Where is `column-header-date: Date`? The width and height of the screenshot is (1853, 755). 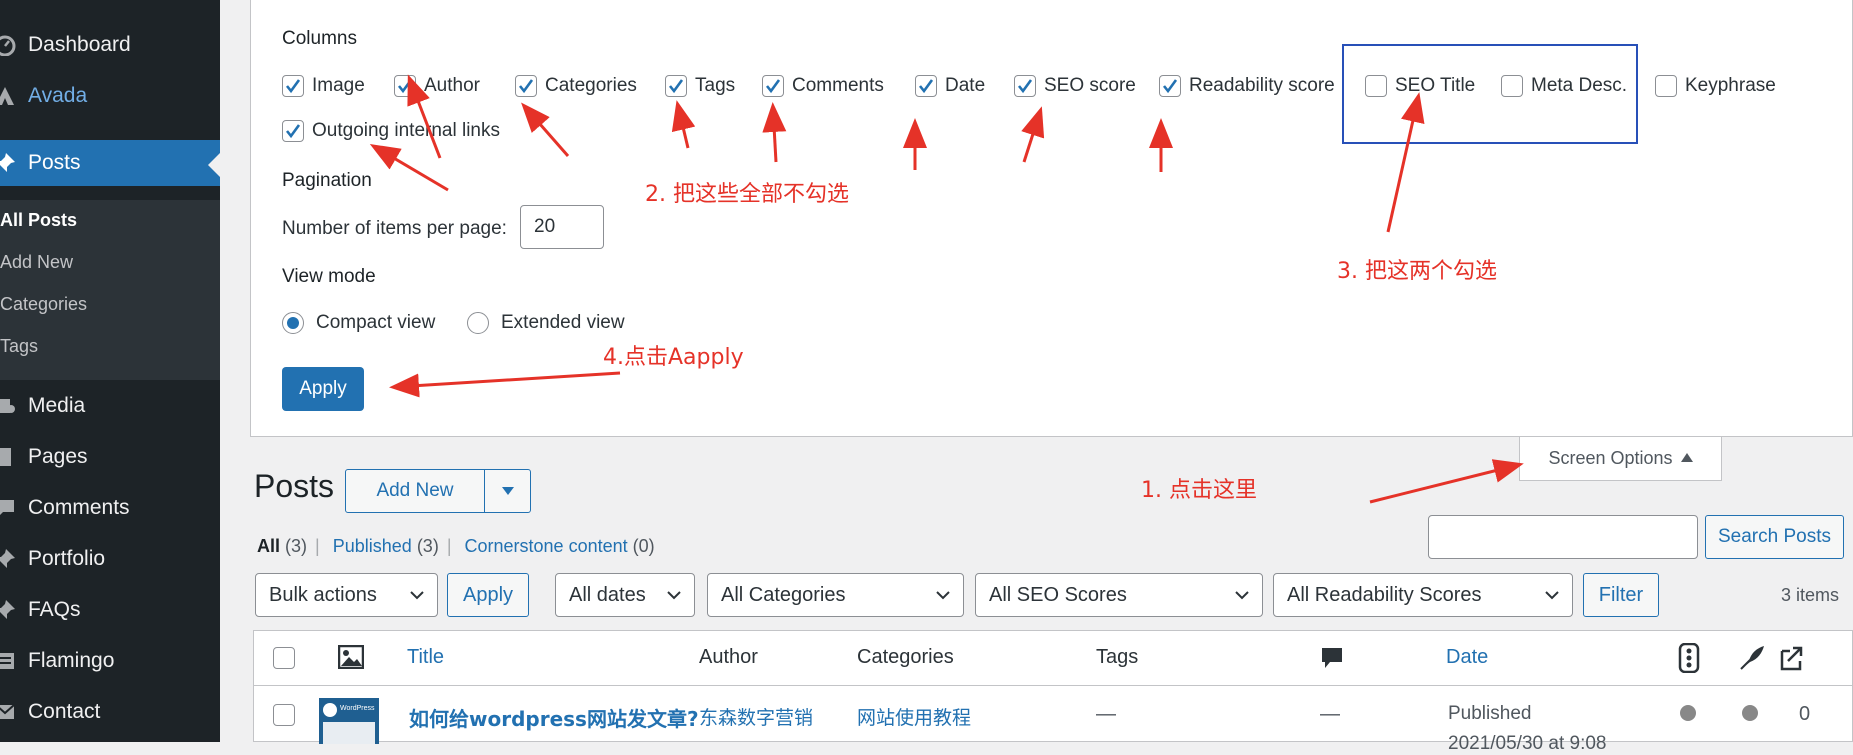
column-header-date: Date is located at coordinates (1467, 657).